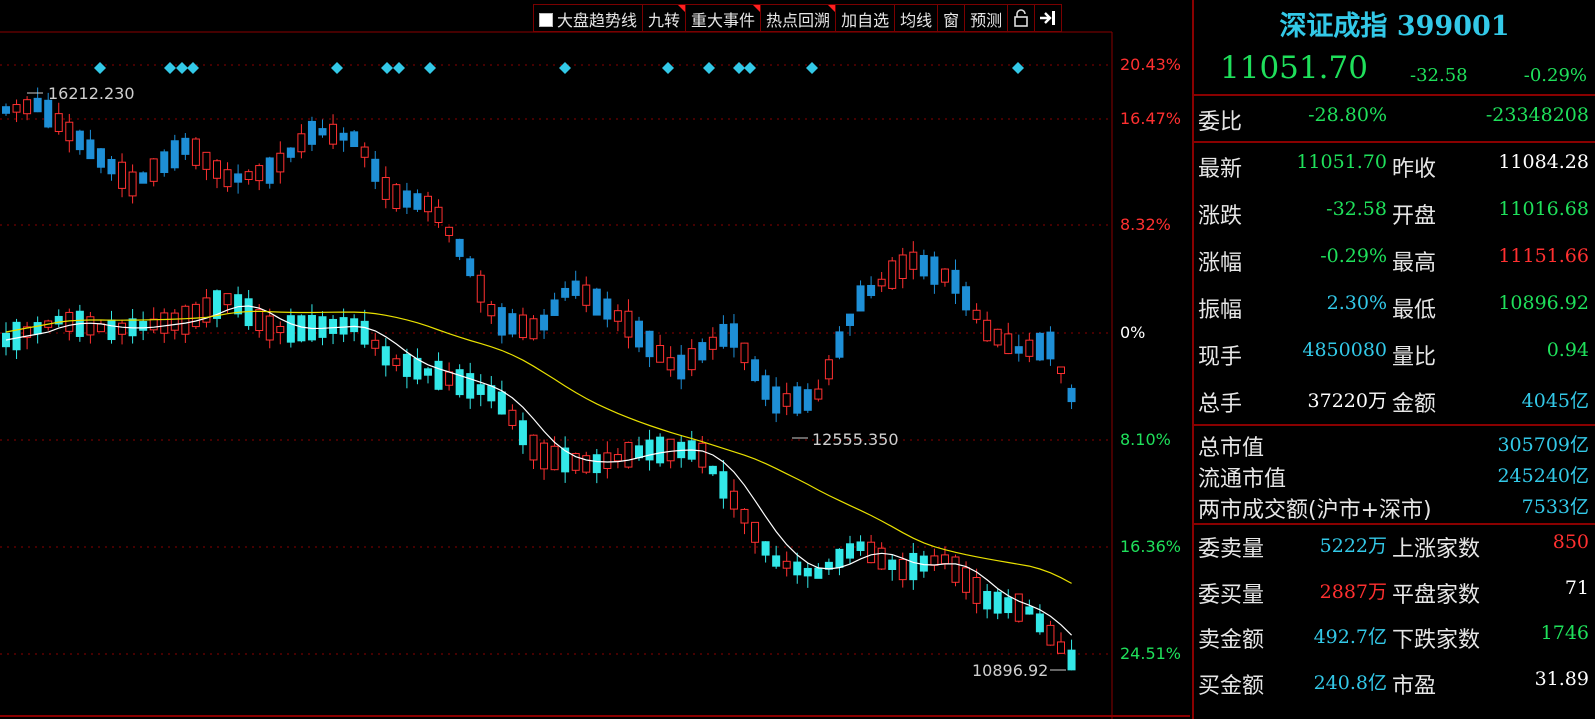  What do you see at coordinates (1145, 439) in the screenshot?
I see `pct-axis-label: 8.10%` at bounding box center [1145, 439].